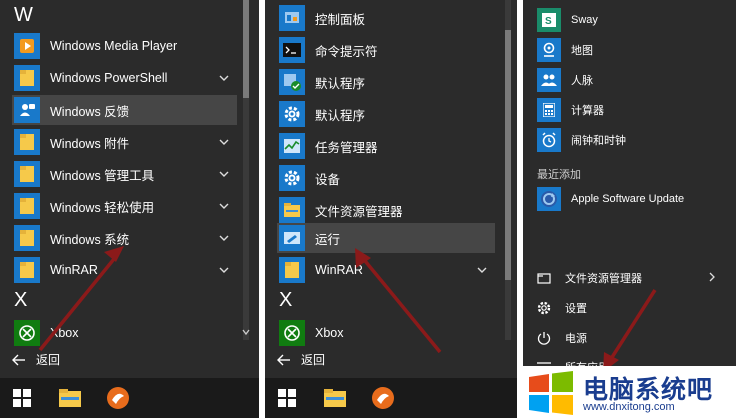  What do you see at coordinates (633, 308) in the screenshot?
I see `system-settings: 设置` at bounding box center [633, 308].